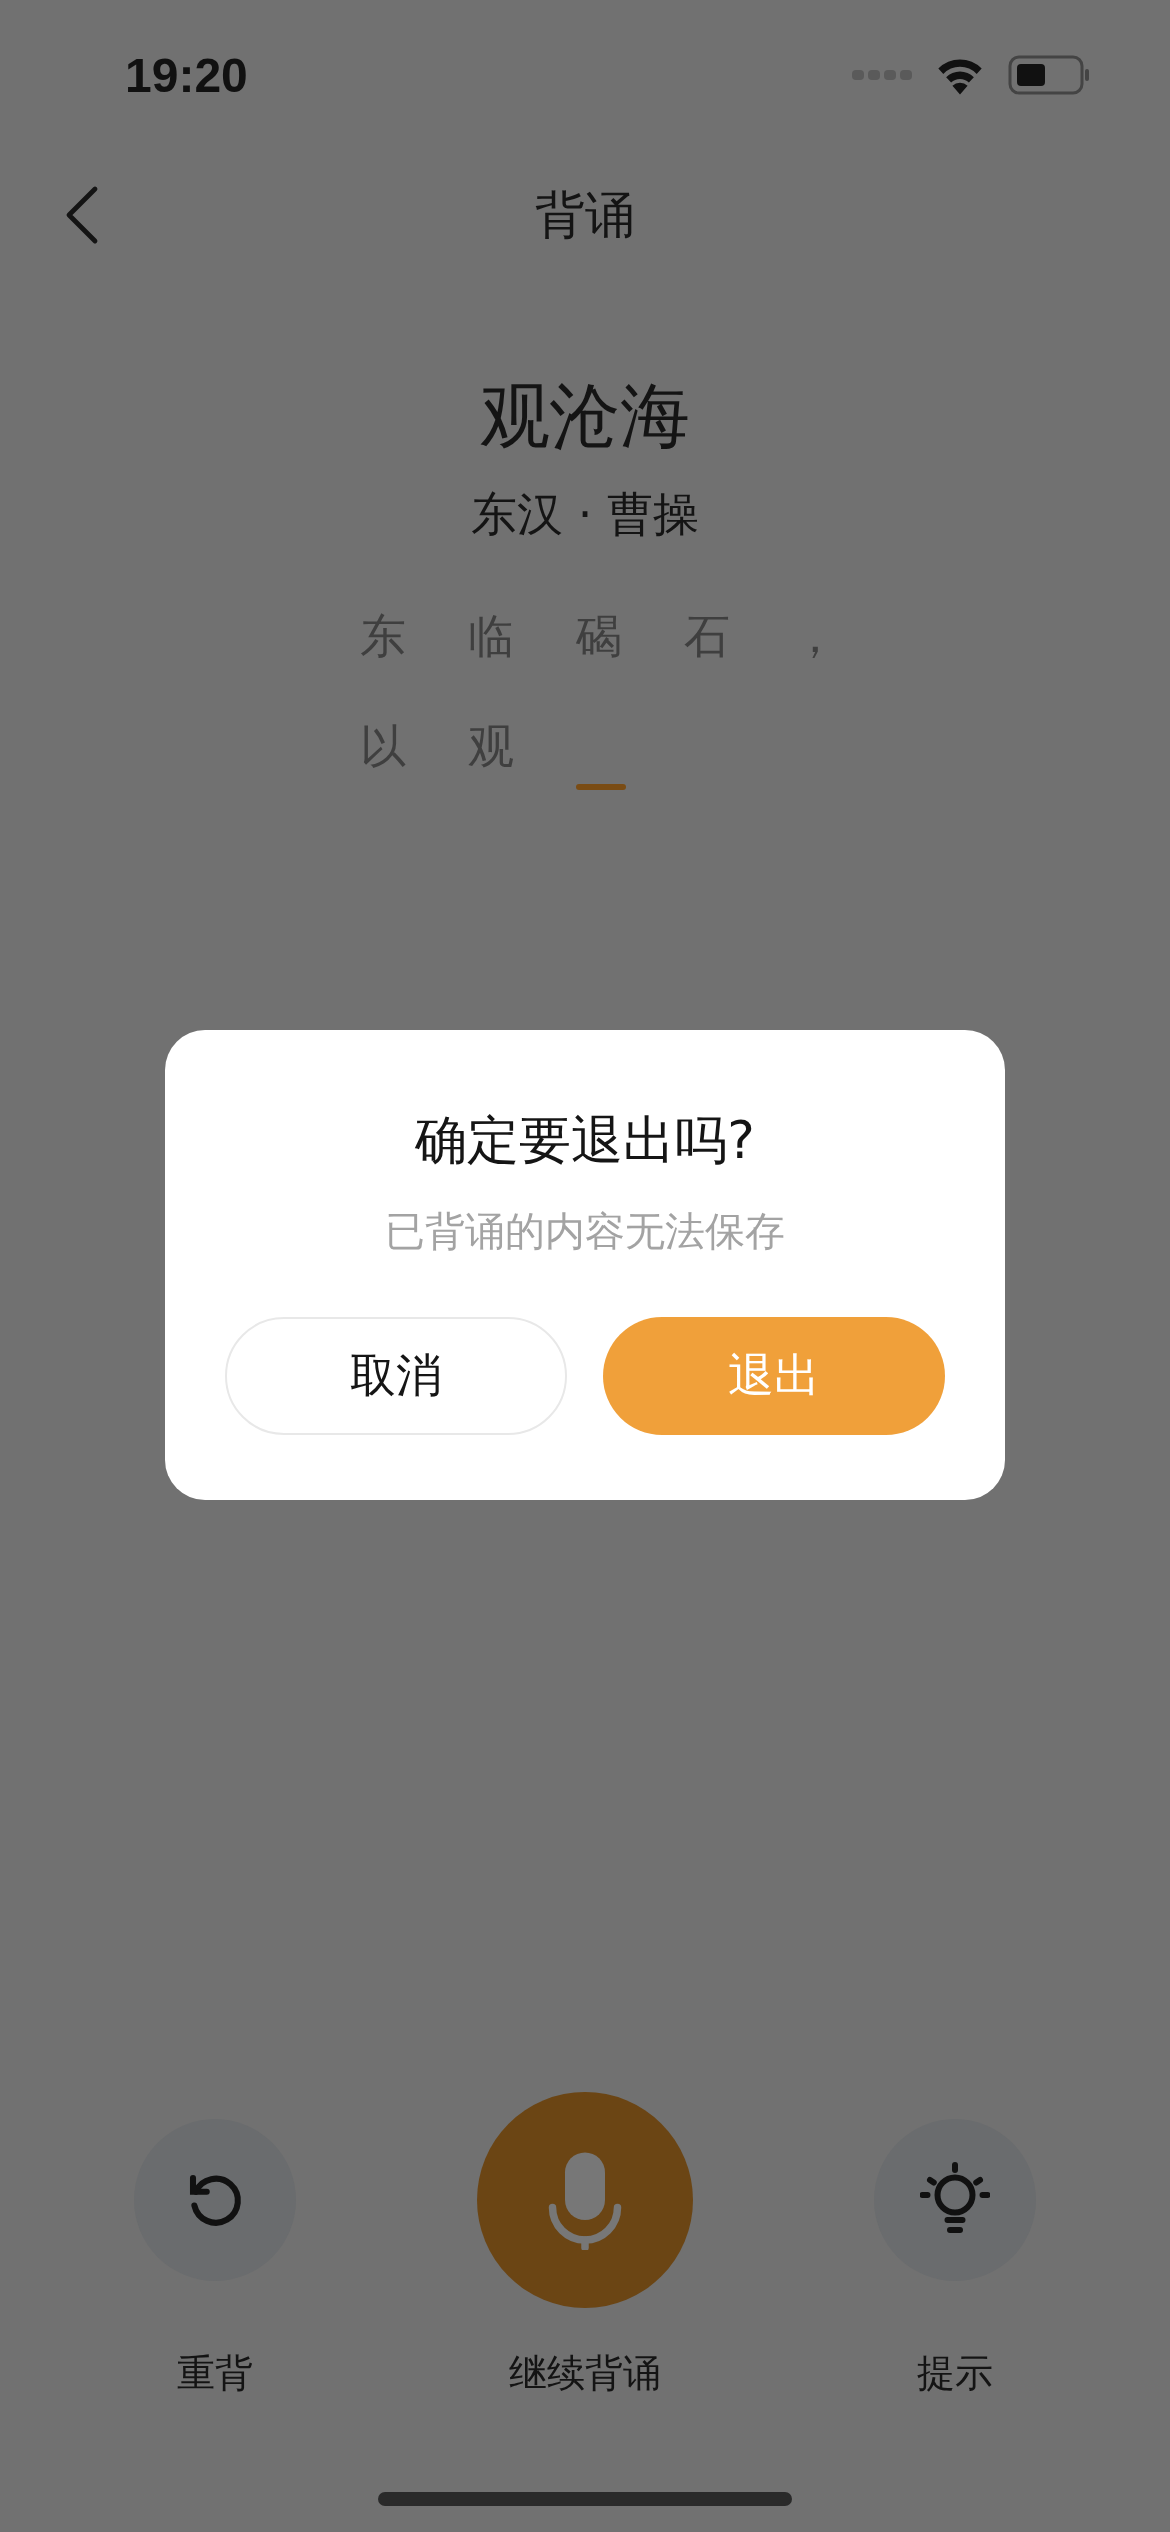 The height and width of the screenshot is (2532, 1170). What do you see at coordinates (585, 1231) in the screenshot?
I see `dialog-message: 已背诵的内容无法保存` at bounding box center [585, 1231].